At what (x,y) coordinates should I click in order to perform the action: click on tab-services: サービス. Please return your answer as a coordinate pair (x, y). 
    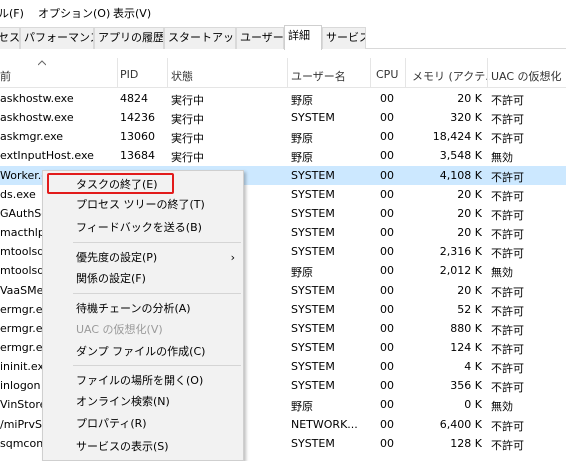
    Looking at the image, I should click on (344, 38).